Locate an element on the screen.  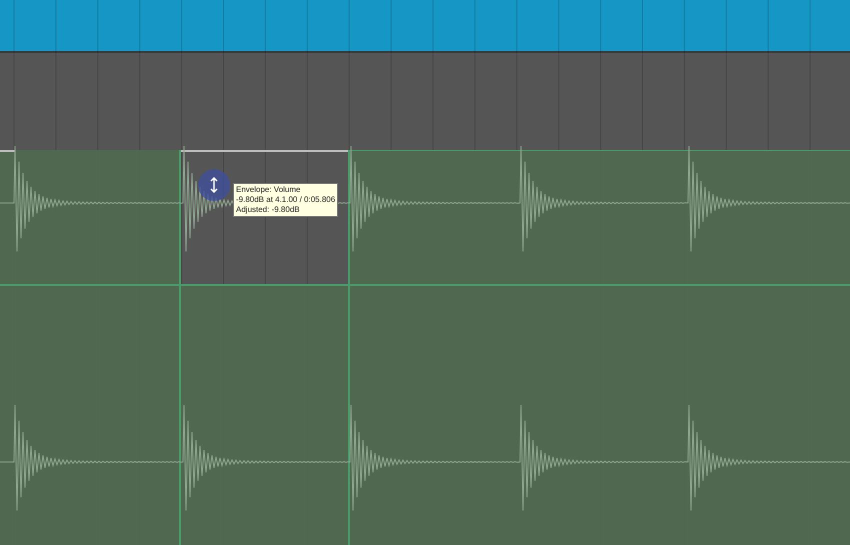
envelope-line is located at coordinates (7, 151).